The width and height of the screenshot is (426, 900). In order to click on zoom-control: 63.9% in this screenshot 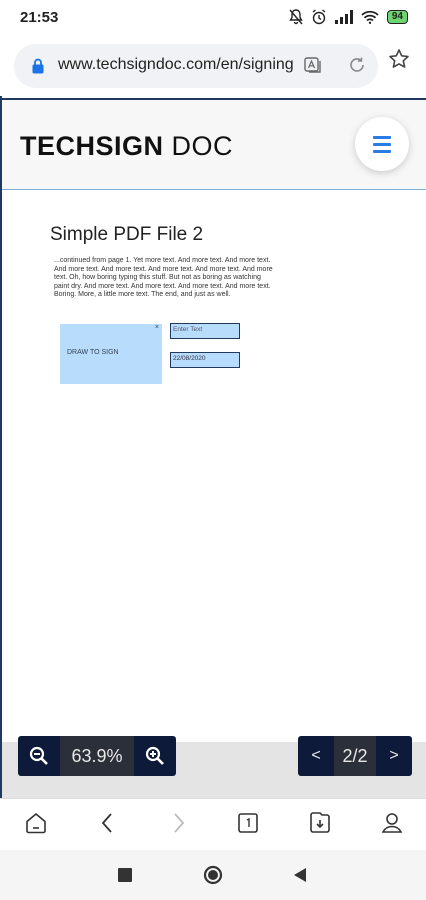, I will do `click(97, 756)`.